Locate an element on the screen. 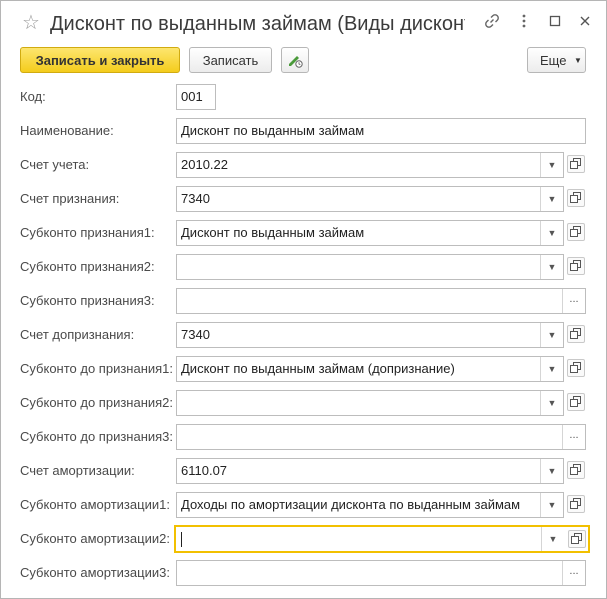 Image resolution: width=607 pixels, height=599 pixels. field-label: Субконто признания1: is located at coordinates (87, 232).